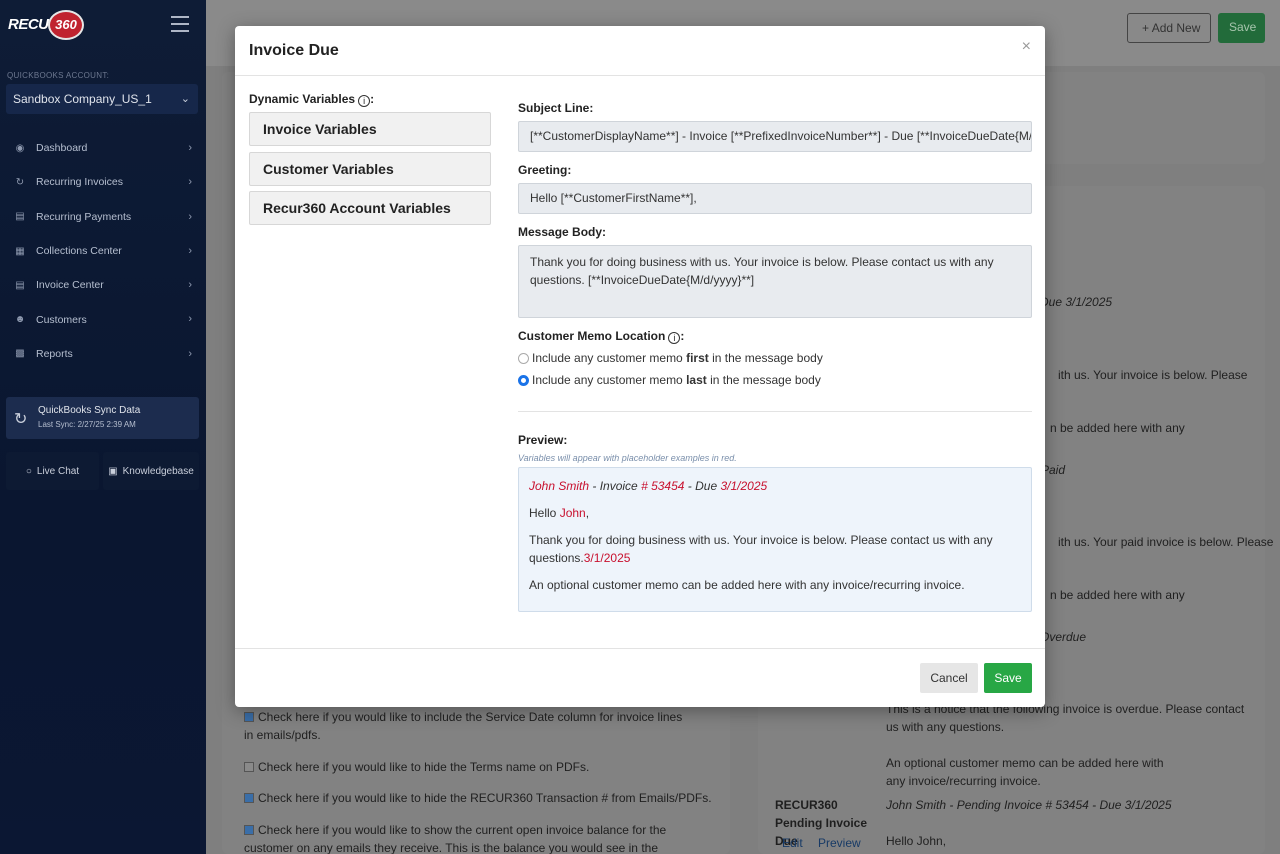 Image resolution: width=1280 pixels, height=854 pixels. I want to click on quickbooks-account-label: QUICKBOOKS ACCOUNT:, so click(58, 75).